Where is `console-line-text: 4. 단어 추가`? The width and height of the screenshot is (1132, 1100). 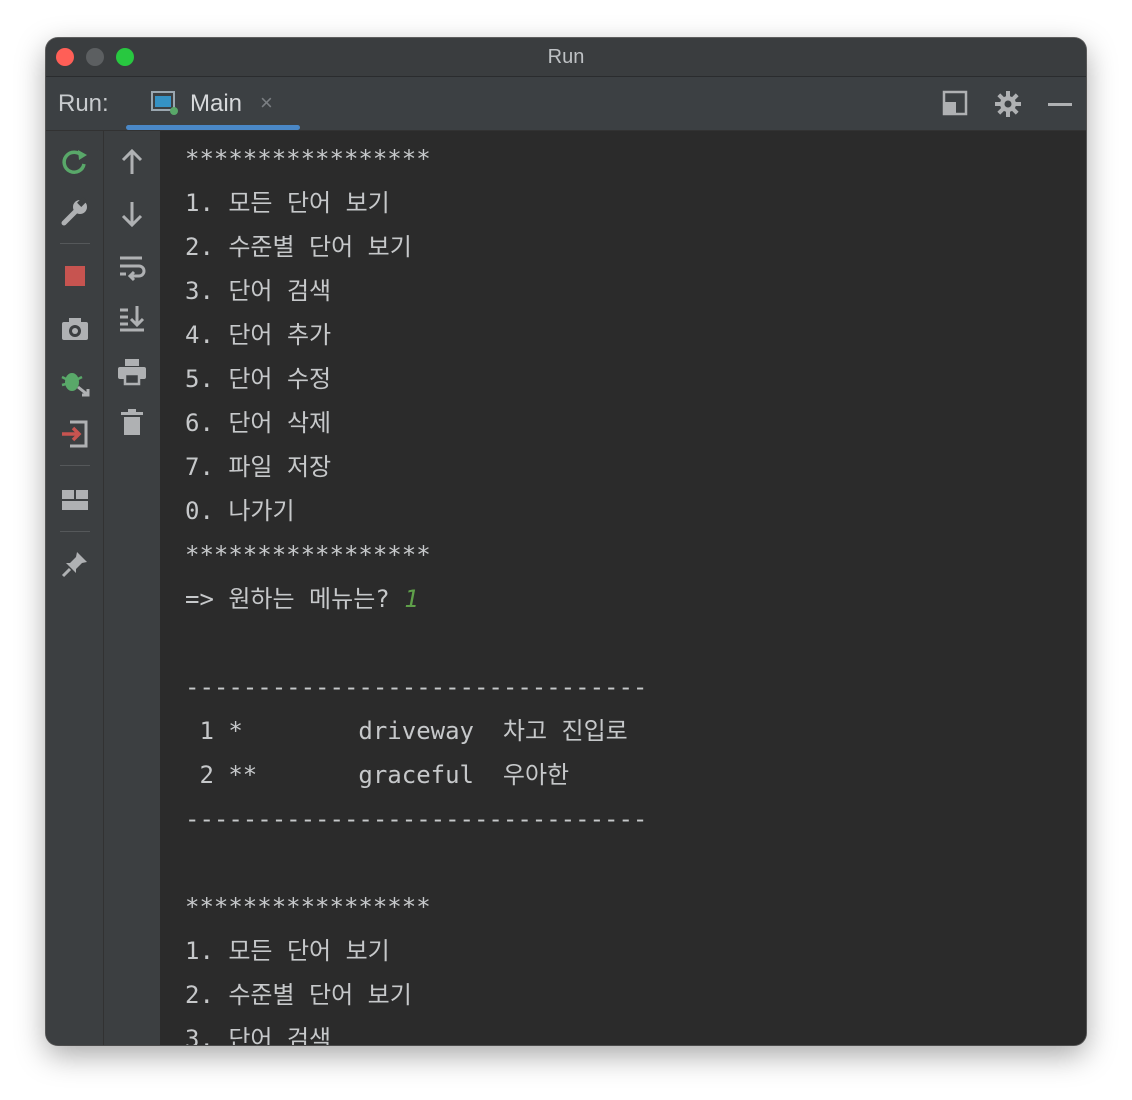
console-line-text: 4. 단어 추가 is located at coordinates (258, 335).